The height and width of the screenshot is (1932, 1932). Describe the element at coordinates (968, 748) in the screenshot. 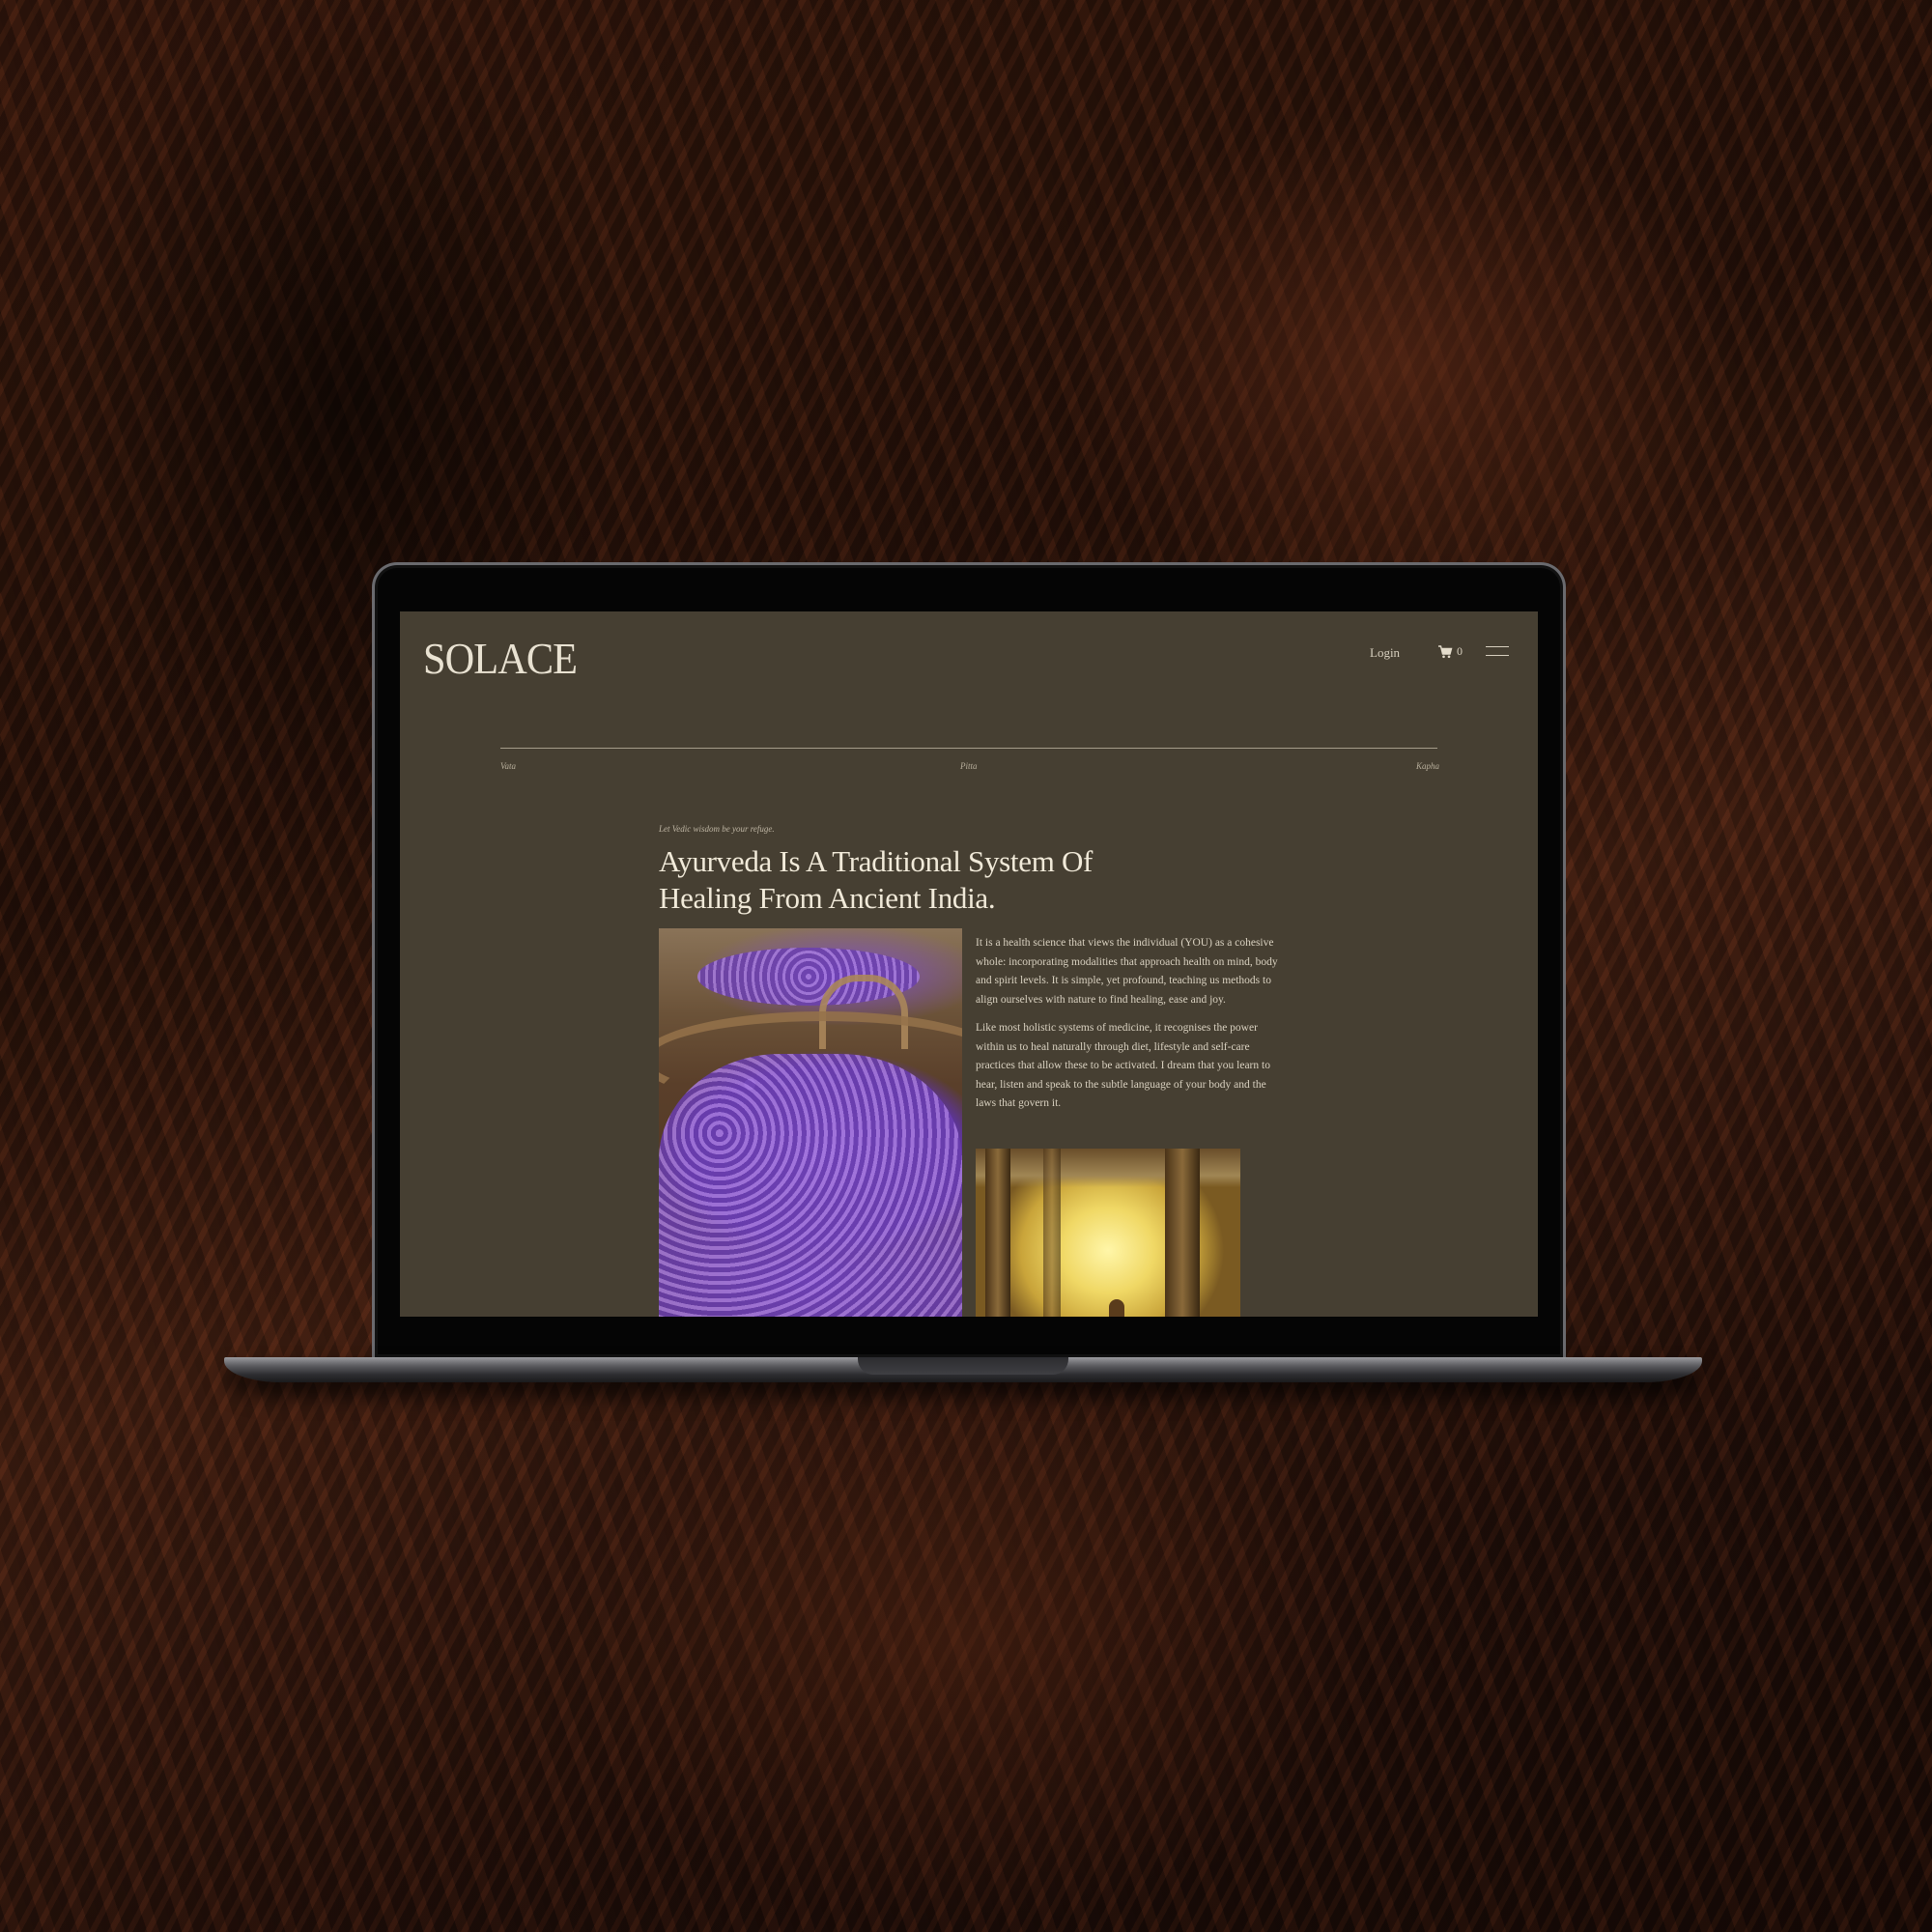

I see `dosha-divider` at that location.